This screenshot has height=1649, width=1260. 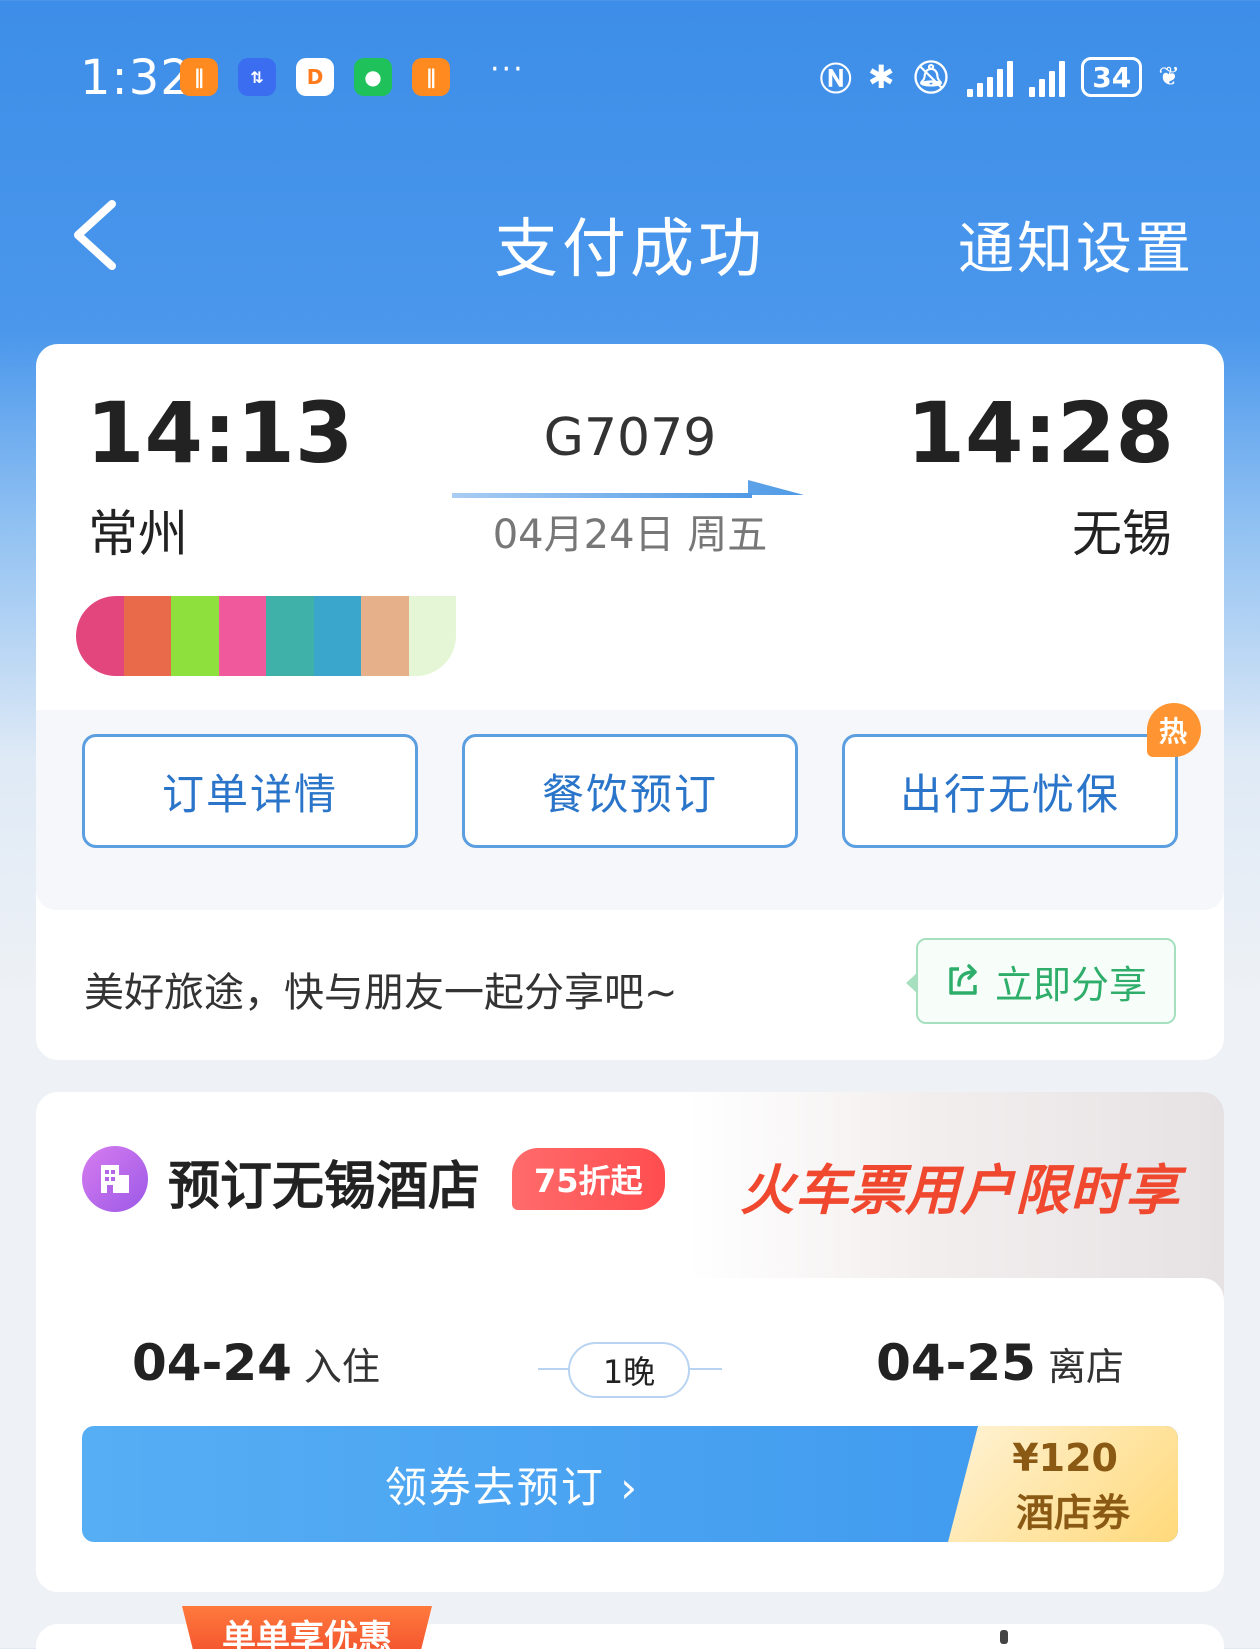 I want to click on checkout-date-selector: 04-25 离店, so click(x=1000, y=1363).